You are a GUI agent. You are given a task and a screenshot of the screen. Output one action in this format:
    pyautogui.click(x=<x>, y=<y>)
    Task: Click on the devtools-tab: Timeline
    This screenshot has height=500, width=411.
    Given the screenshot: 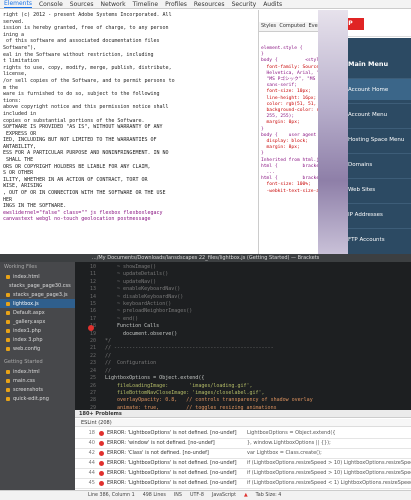 What is the action you would take?
    pyautogui.click(x=146, y=4)
    